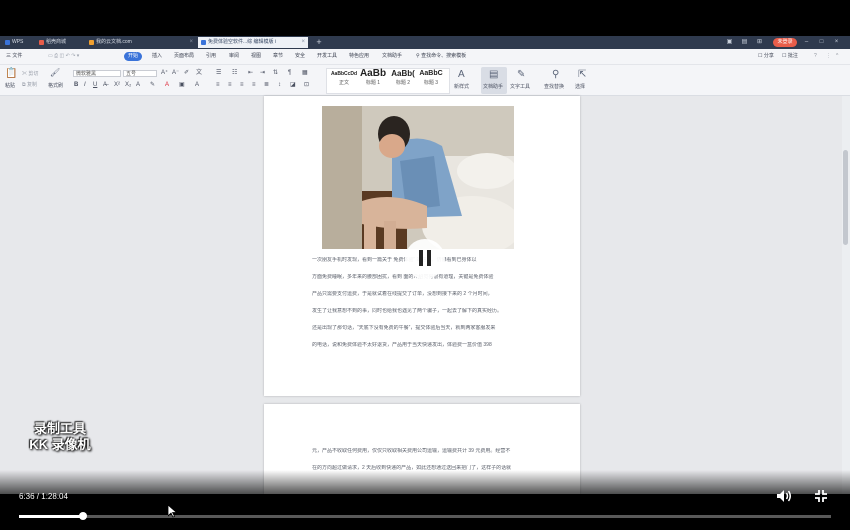 The height and width of the screenshot is (530, 850). What do you see at coordinates (759, 42) in the screenshot?
I see `grid-icon: ⊞` at bounding box center [759, 42].